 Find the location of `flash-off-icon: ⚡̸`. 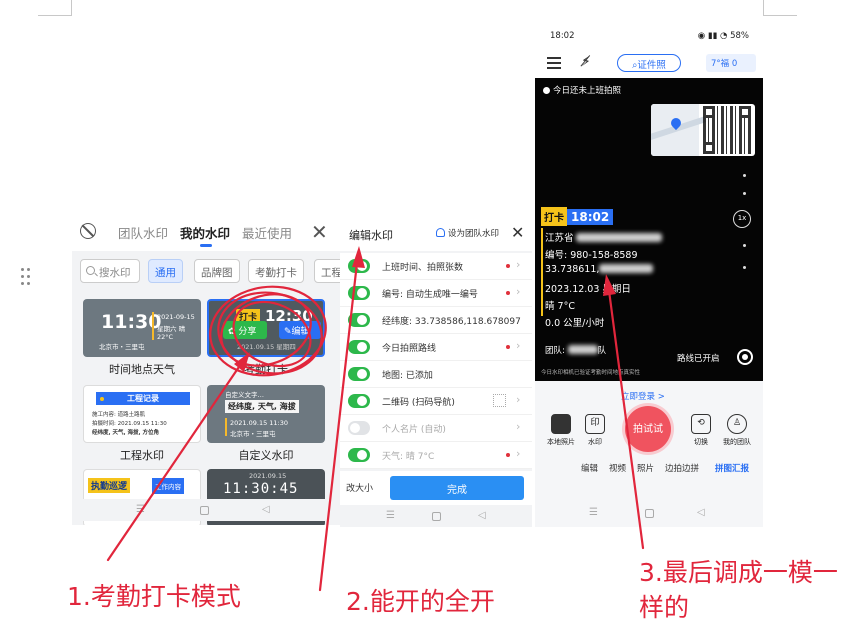

flash-off-icon: ⚡̸ is located at coordinates (586, 62).